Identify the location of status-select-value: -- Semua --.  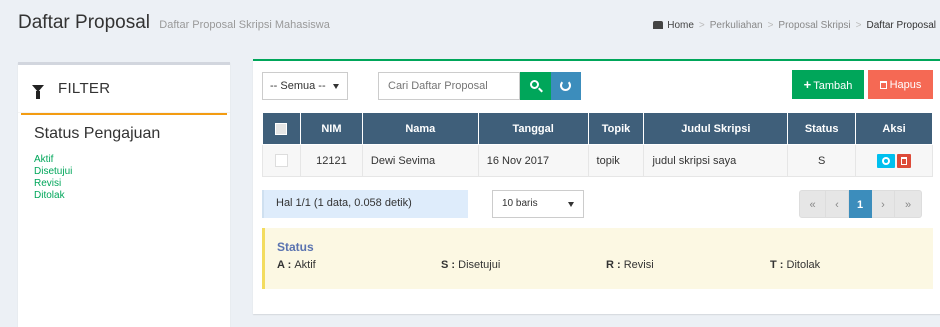
(298, 86).